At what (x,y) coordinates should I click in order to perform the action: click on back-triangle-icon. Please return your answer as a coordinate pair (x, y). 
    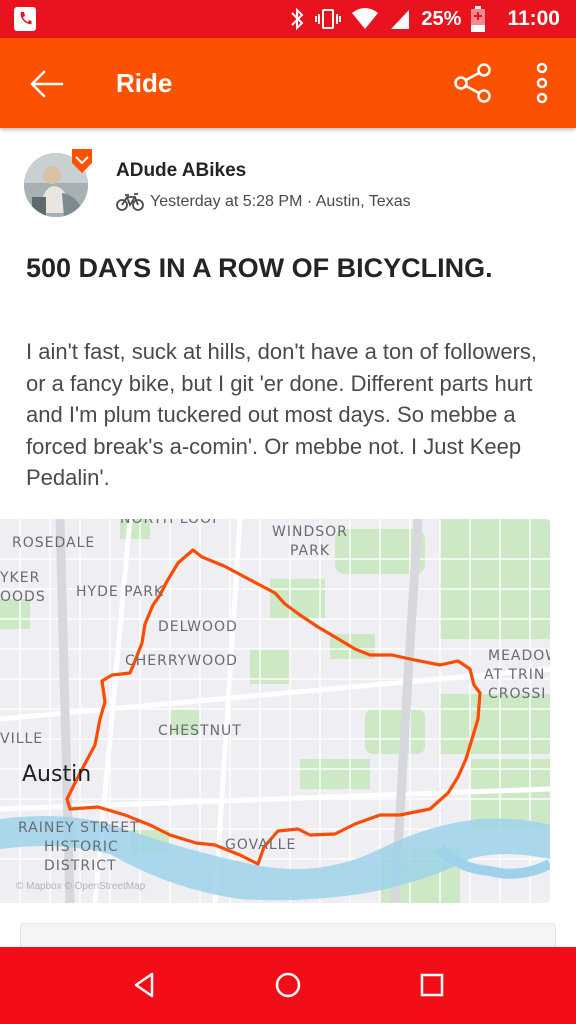
    Looking at the image, I should click on (144, 985).